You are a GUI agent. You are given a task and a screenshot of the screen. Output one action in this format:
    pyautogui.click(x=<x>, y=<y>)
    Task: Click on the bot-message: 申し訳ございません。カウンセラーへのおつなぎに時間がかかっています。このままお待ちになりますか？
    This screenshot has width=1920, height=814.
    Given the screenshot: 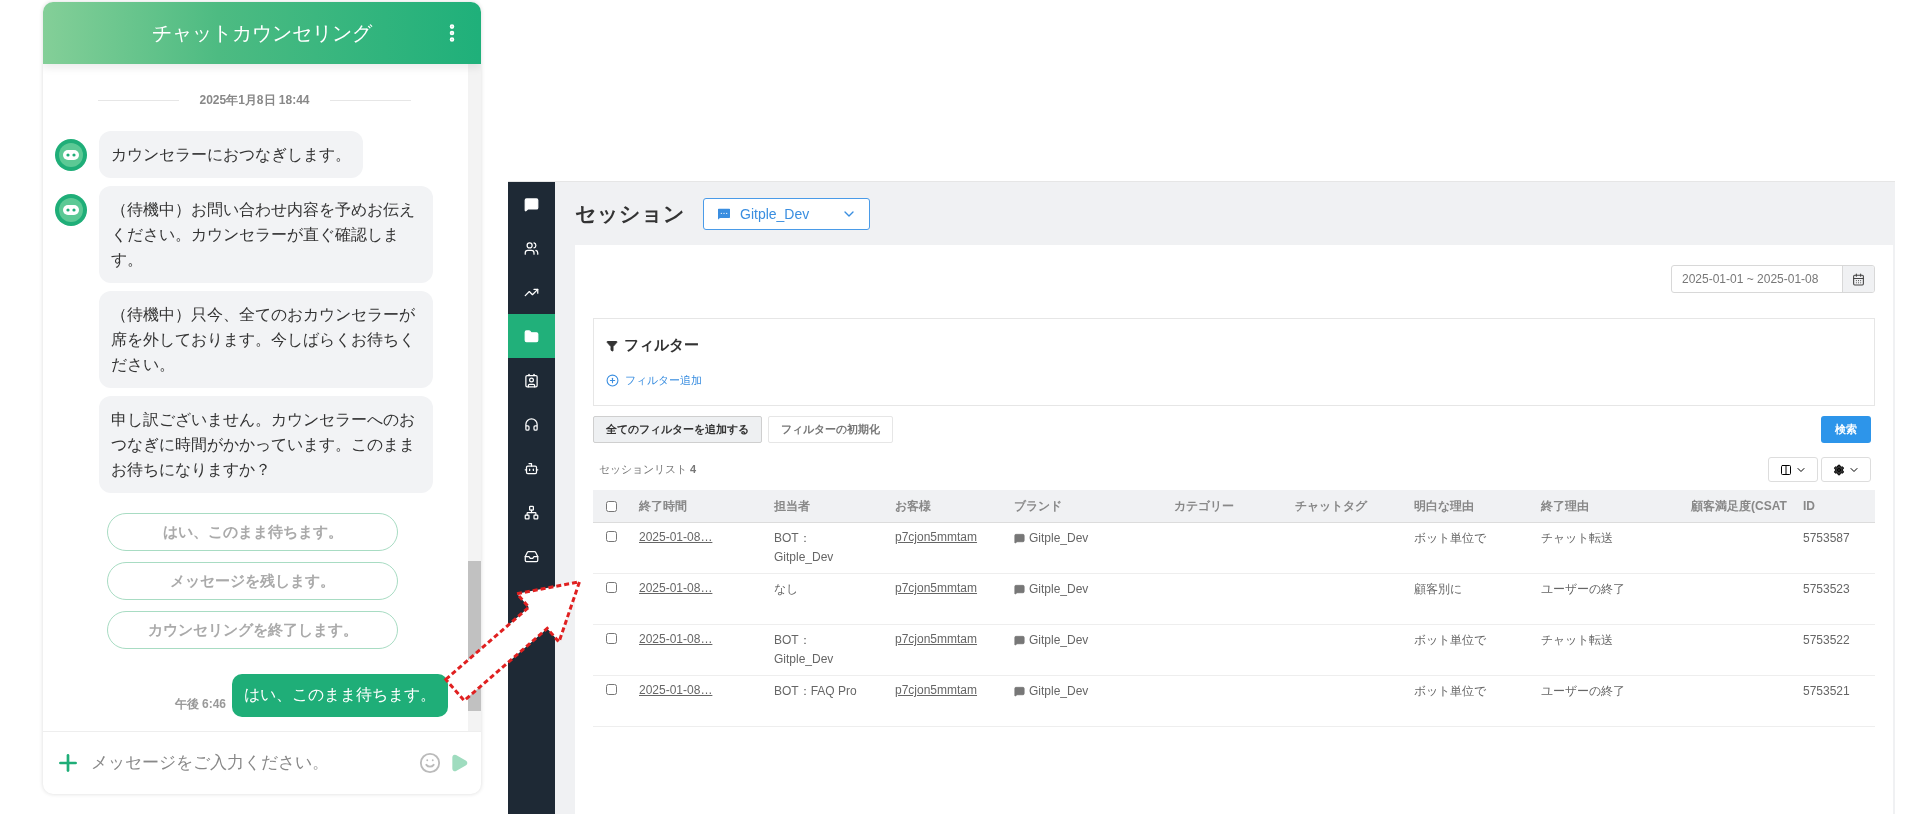 What is the action you would take?
    pyautogui.click(x=266, y=444)
    